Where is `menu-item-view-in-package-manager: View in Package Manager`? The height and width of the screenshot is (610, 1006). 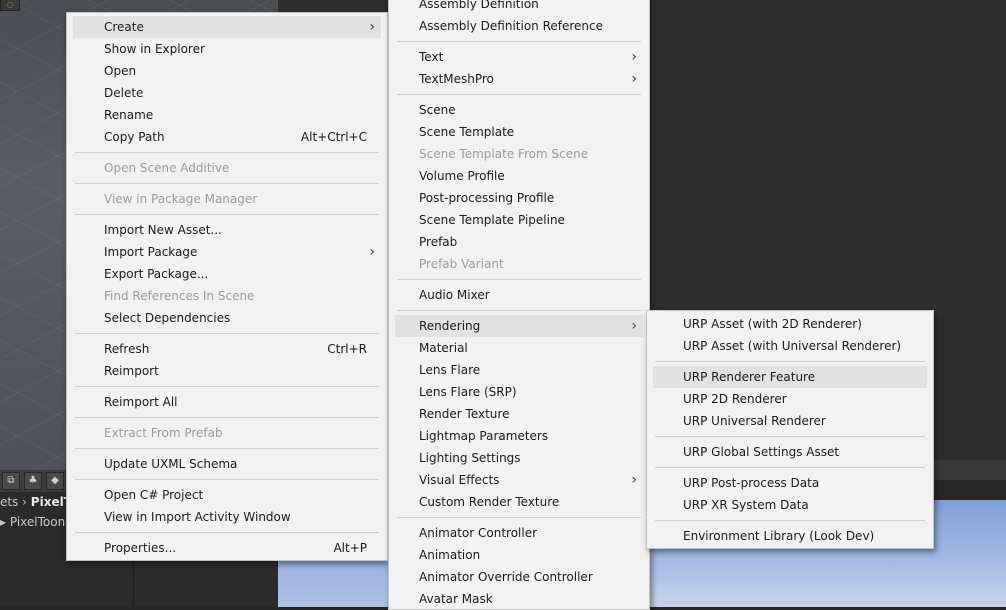
menu-item-view-in-package-manager: View in Package Manager is located at coordinates (227, 199).